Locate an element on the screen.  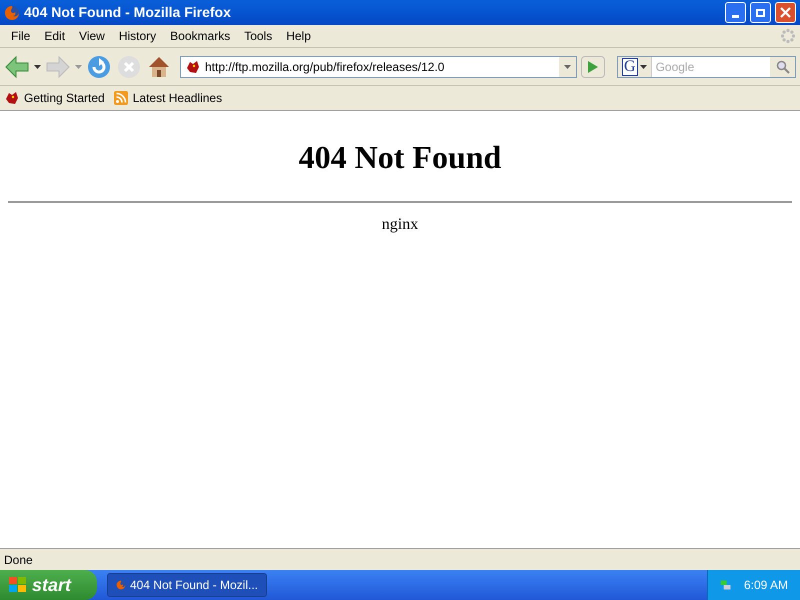
close-icon is located at coordinates (785, 12).